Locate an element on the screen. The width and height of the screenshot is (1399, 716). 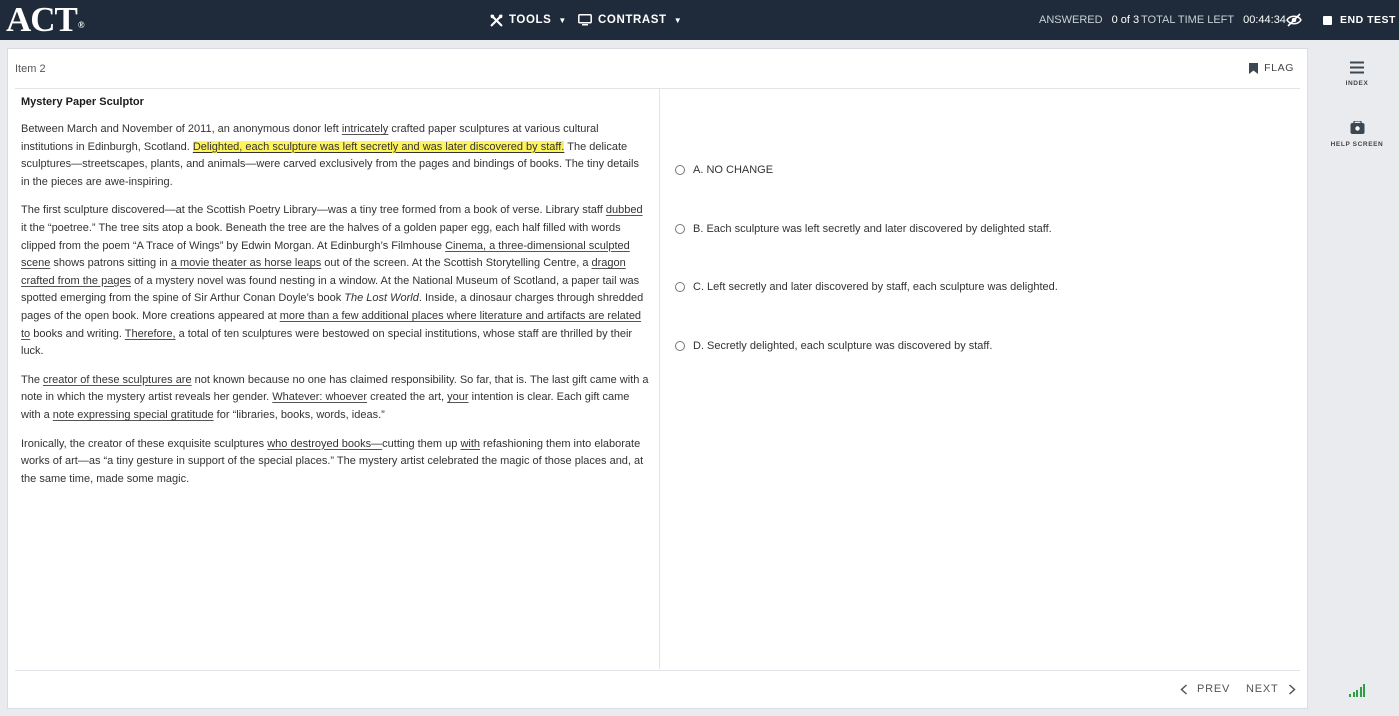
contrast-menu: CONTRAST ▼ is located at coordinates (630, 20).